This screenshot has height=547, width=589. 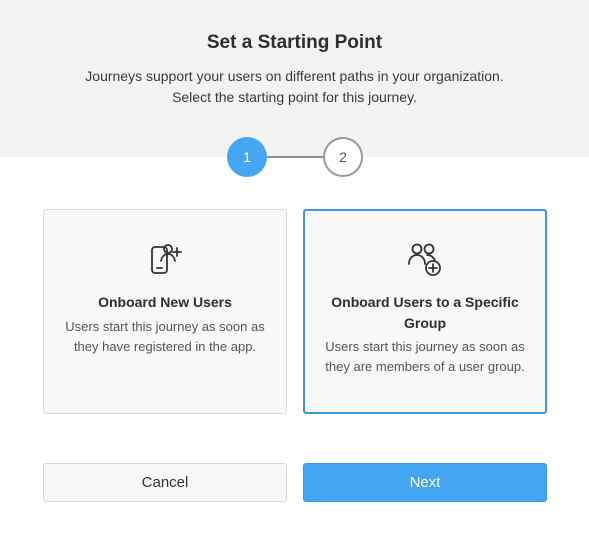 What do you see at coordinates (247, 157) in the screenshot?
I see `step-1: 1` at bounding box center [247, 157].